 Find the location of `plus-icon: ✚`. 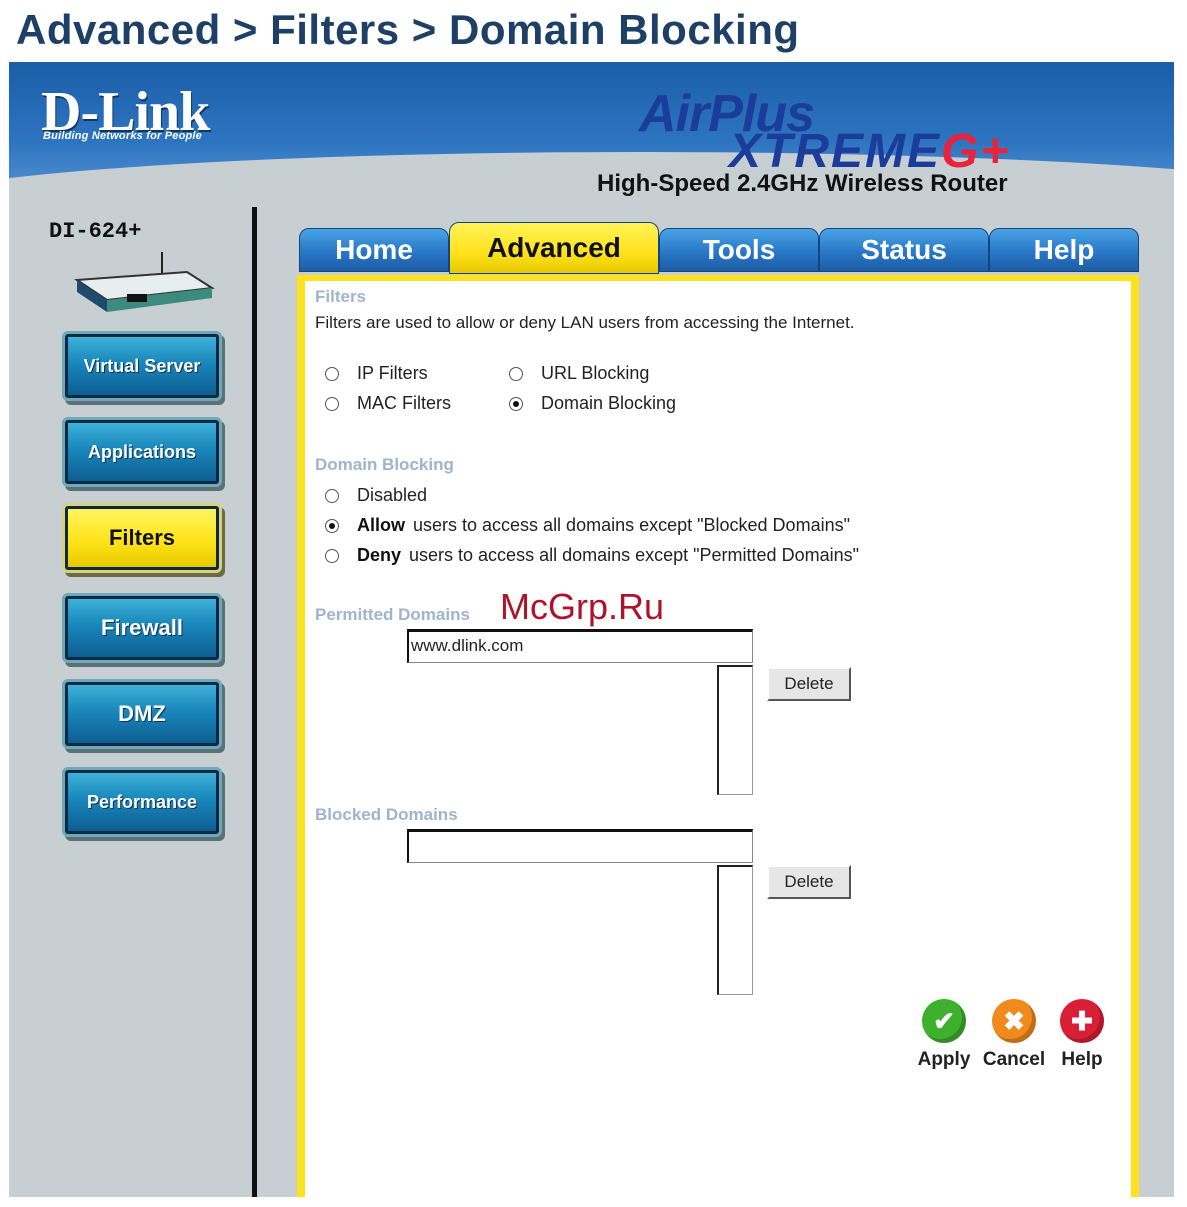

plus-icon: ✚ is located at coordinates (1082, 1021).